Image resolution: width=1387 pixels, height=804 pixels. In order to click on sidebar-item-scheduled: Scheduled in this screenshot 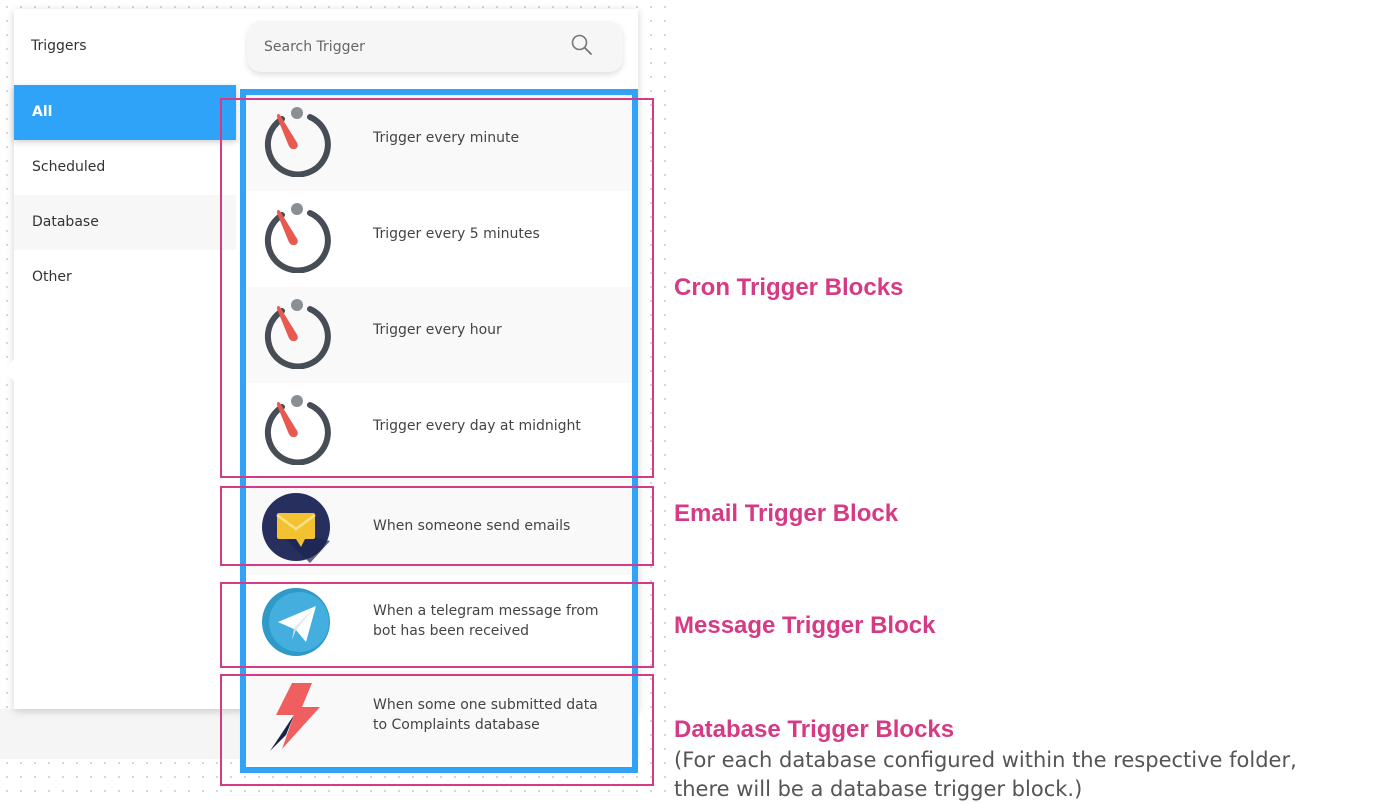, I will do `click(125, 167)`.